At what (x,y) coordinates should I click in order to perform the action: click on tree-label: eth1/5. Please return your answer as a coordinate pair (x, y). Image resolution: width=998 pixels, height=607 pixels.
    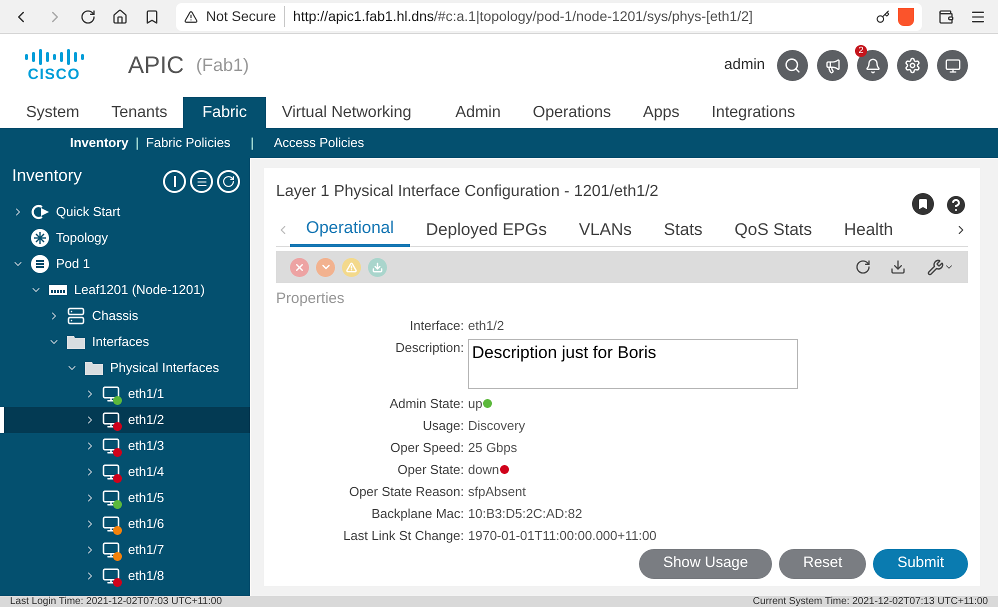
    Looking at the image, I should click on (146, 498).